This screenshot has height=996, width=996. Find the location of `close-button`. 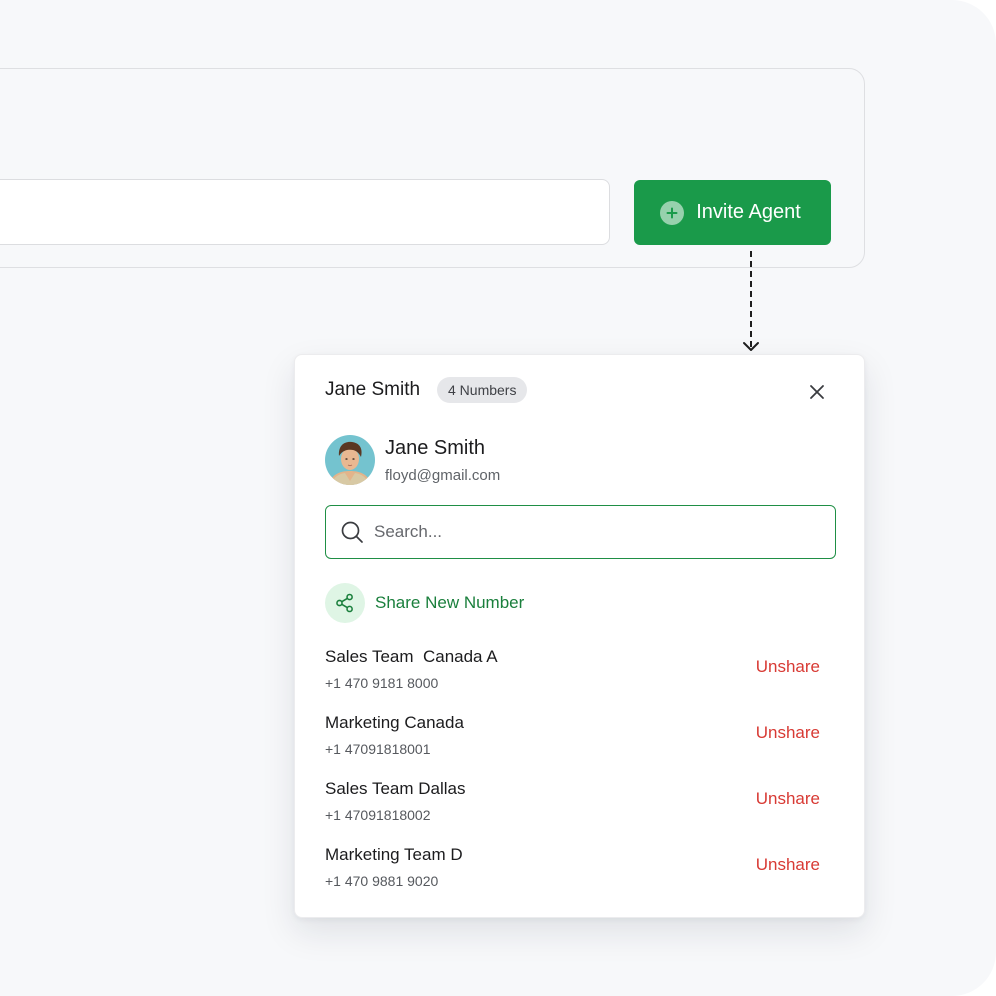

close-button is located at coordinates (817, 392).